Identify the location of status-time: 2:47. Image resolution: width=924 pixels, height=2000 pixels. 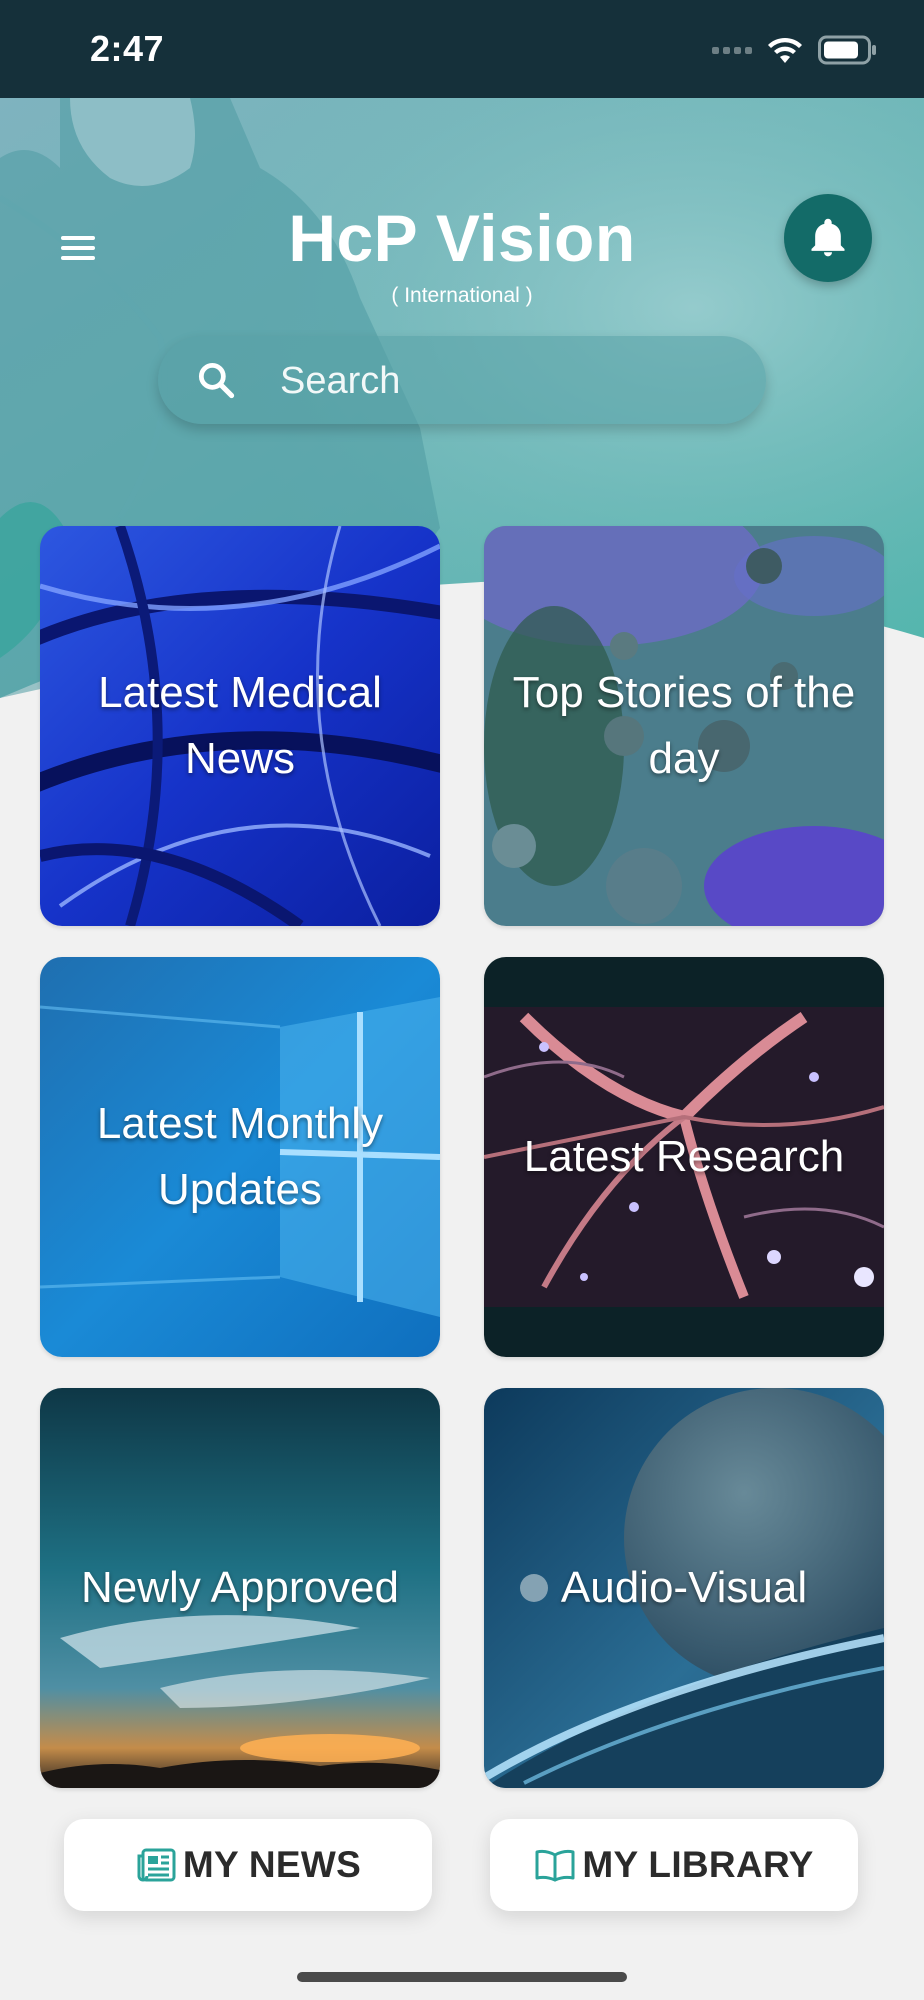
(127, 48).